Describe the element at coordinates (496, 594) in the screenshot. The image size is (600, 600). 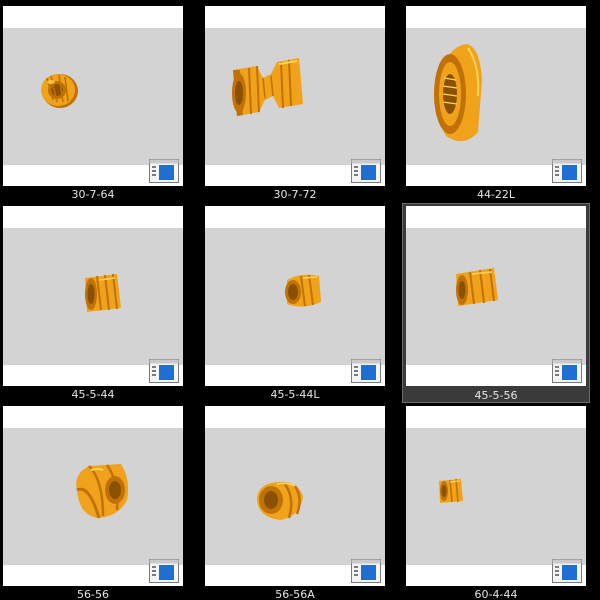
I see `file-name-label: 60-4-44` at that location.